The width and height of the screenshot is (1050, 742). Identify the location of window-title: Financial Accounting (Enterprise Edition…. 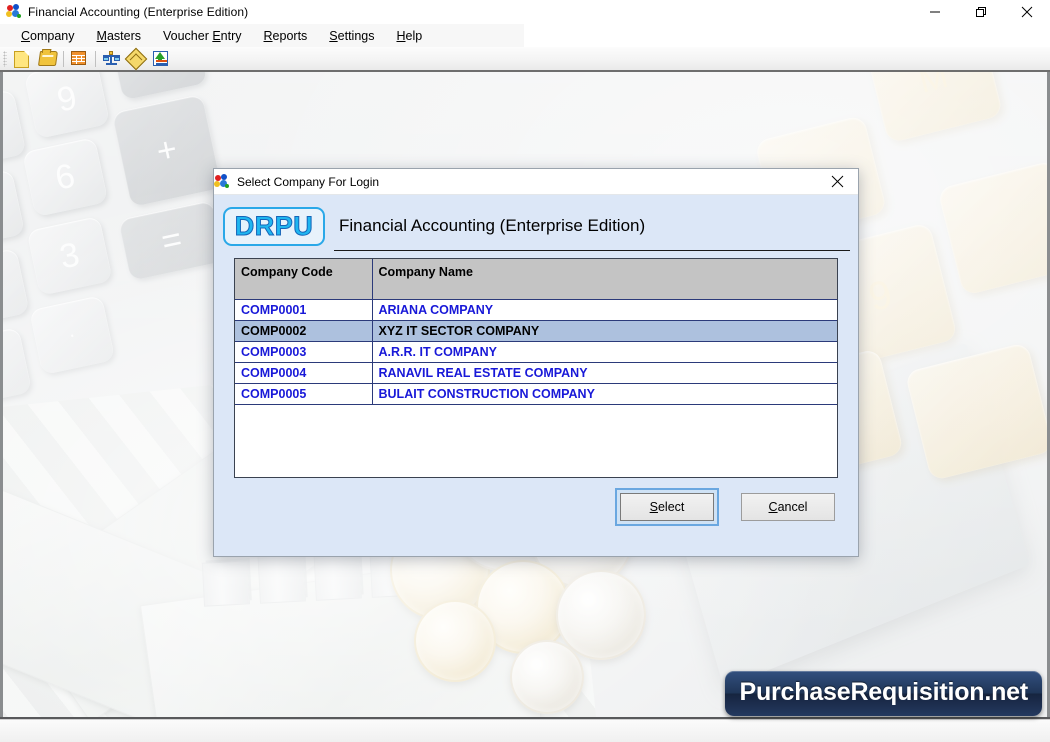
(138, 12).